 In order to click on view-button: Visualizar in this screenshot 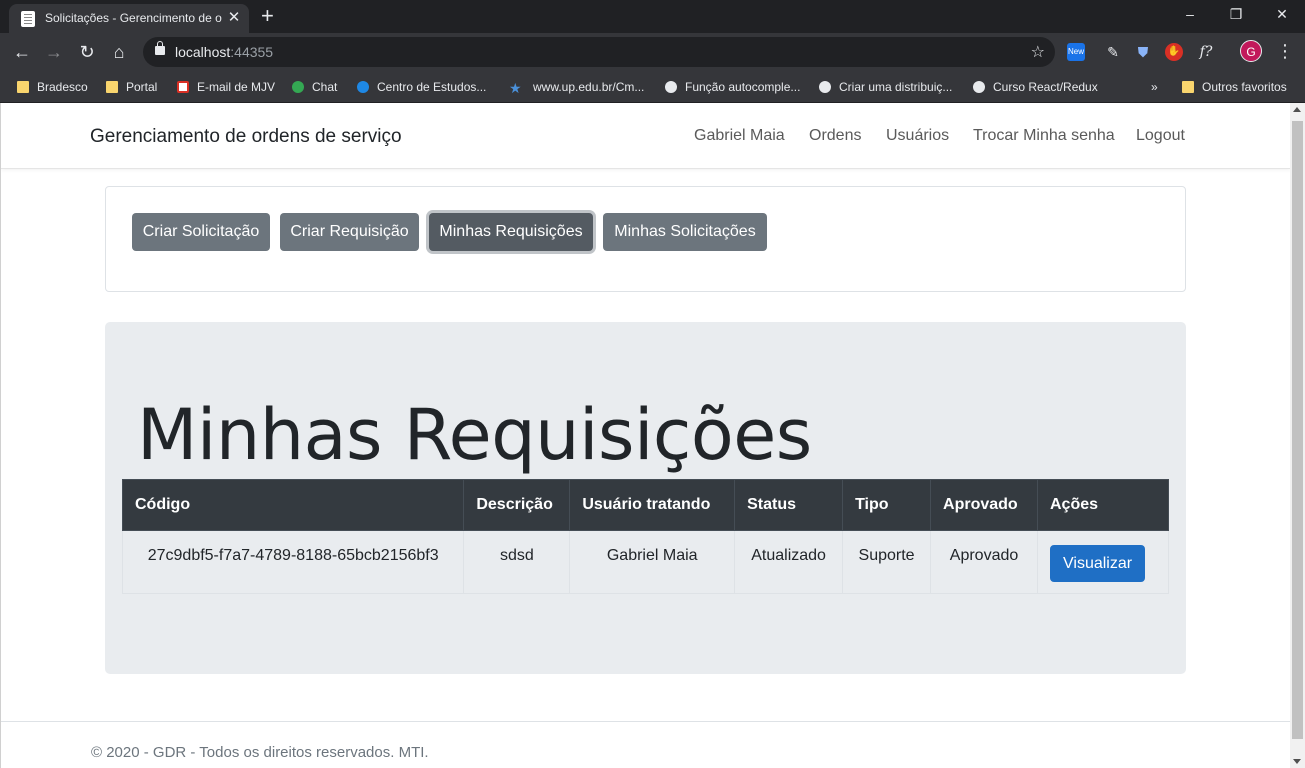, I will do `click(1098, 563)`.